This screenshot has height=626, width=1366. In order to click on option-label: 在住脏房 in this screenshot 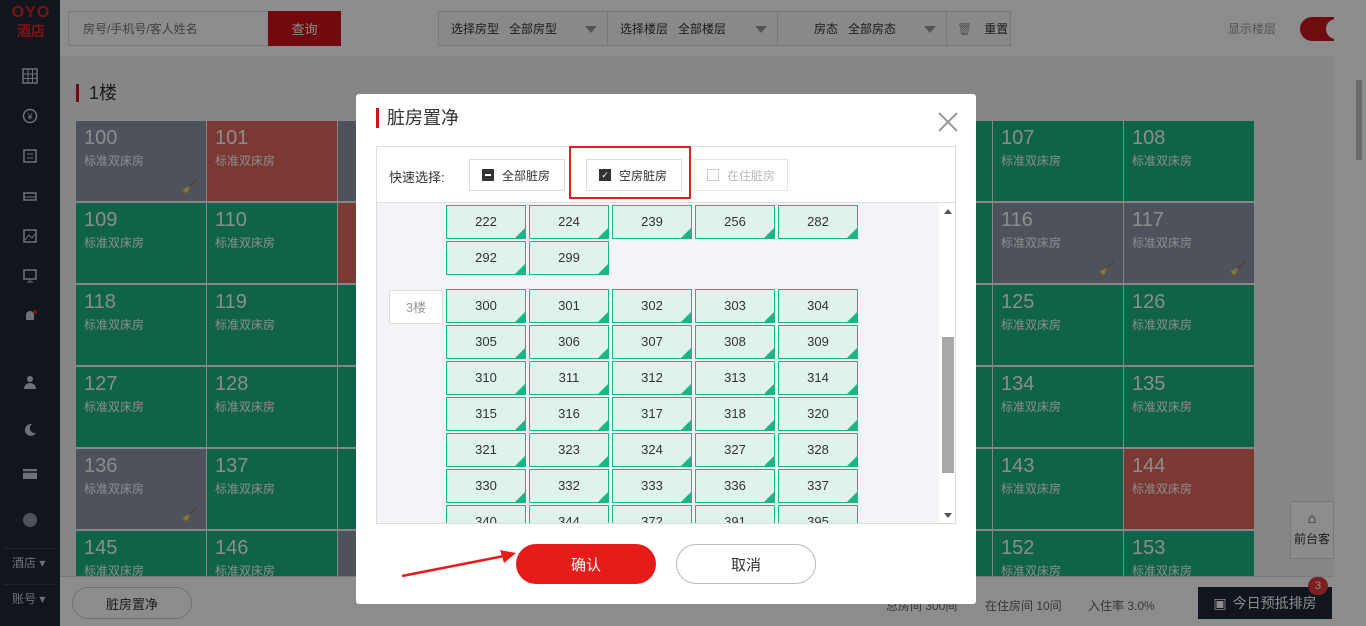, I will do `click(751, 175)`.